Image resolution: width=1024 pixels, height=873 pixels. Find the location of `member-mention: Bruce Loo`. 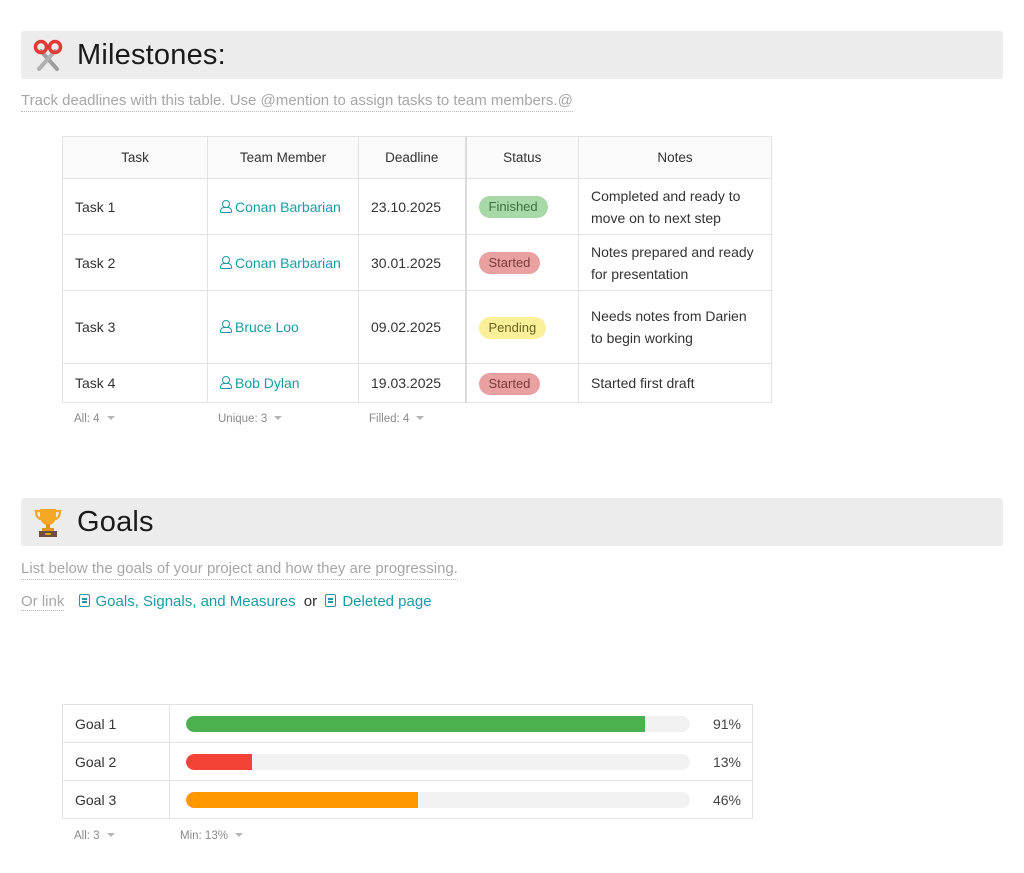

member-mention: Bruce Loo is located at coordinates (259, 327).